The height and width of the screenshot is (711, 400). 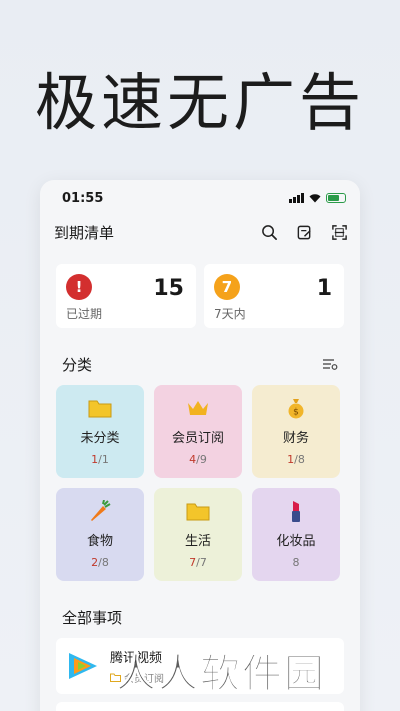 I want to click on all-items-title: 全部事项, so click(x=92, y=618).